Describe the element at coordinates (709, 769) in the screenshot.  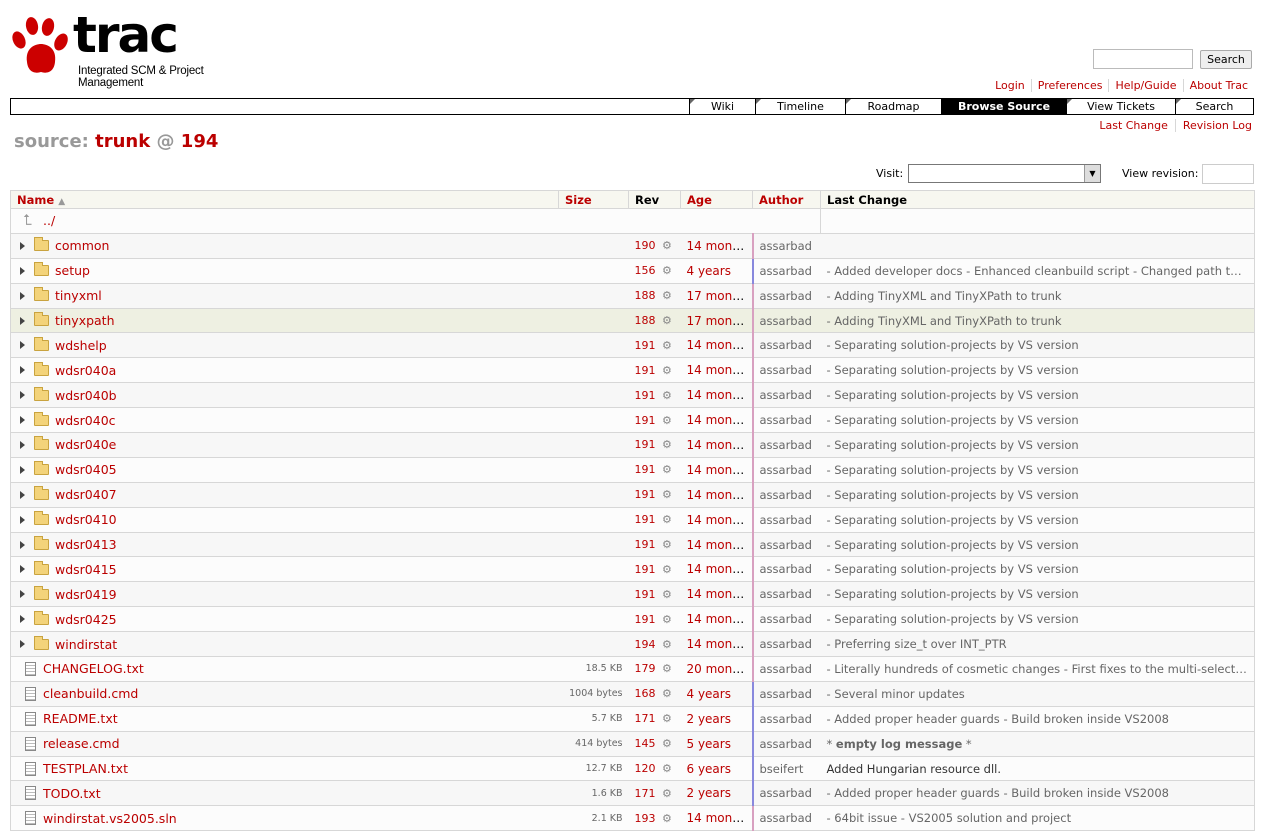
I see `age-link: 6 years` at that location.